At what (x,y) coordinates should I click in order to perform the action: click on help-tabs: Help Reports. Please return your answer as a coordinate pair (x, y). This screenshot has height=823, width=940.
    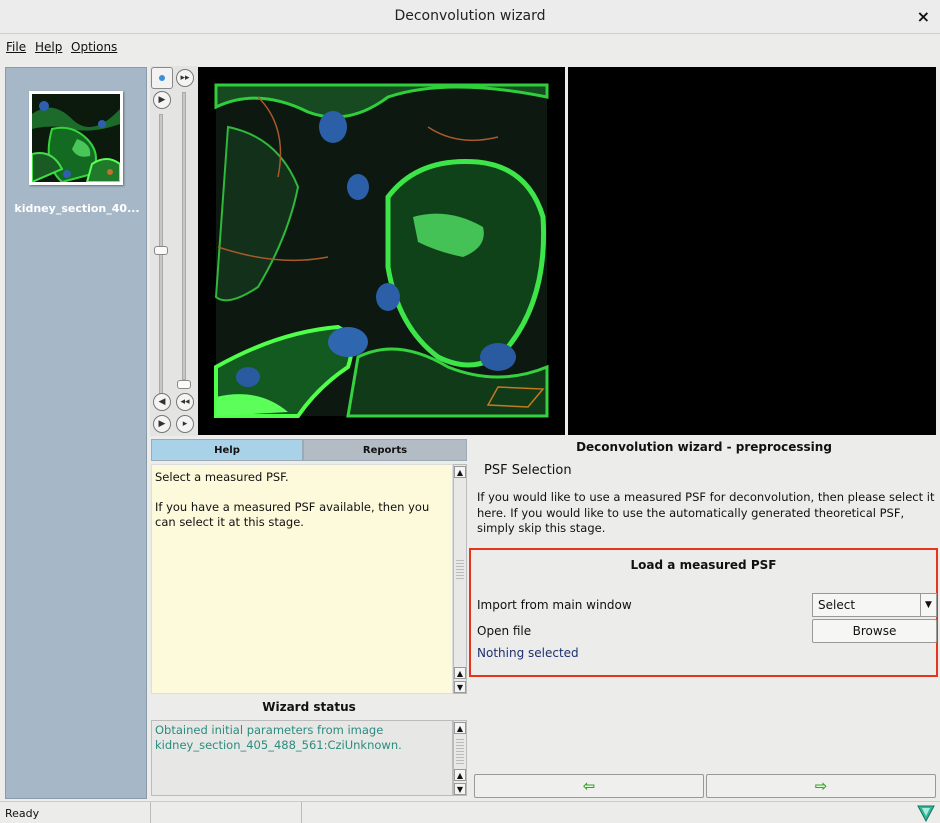
    Looking at the image, I should click on (309, 450).